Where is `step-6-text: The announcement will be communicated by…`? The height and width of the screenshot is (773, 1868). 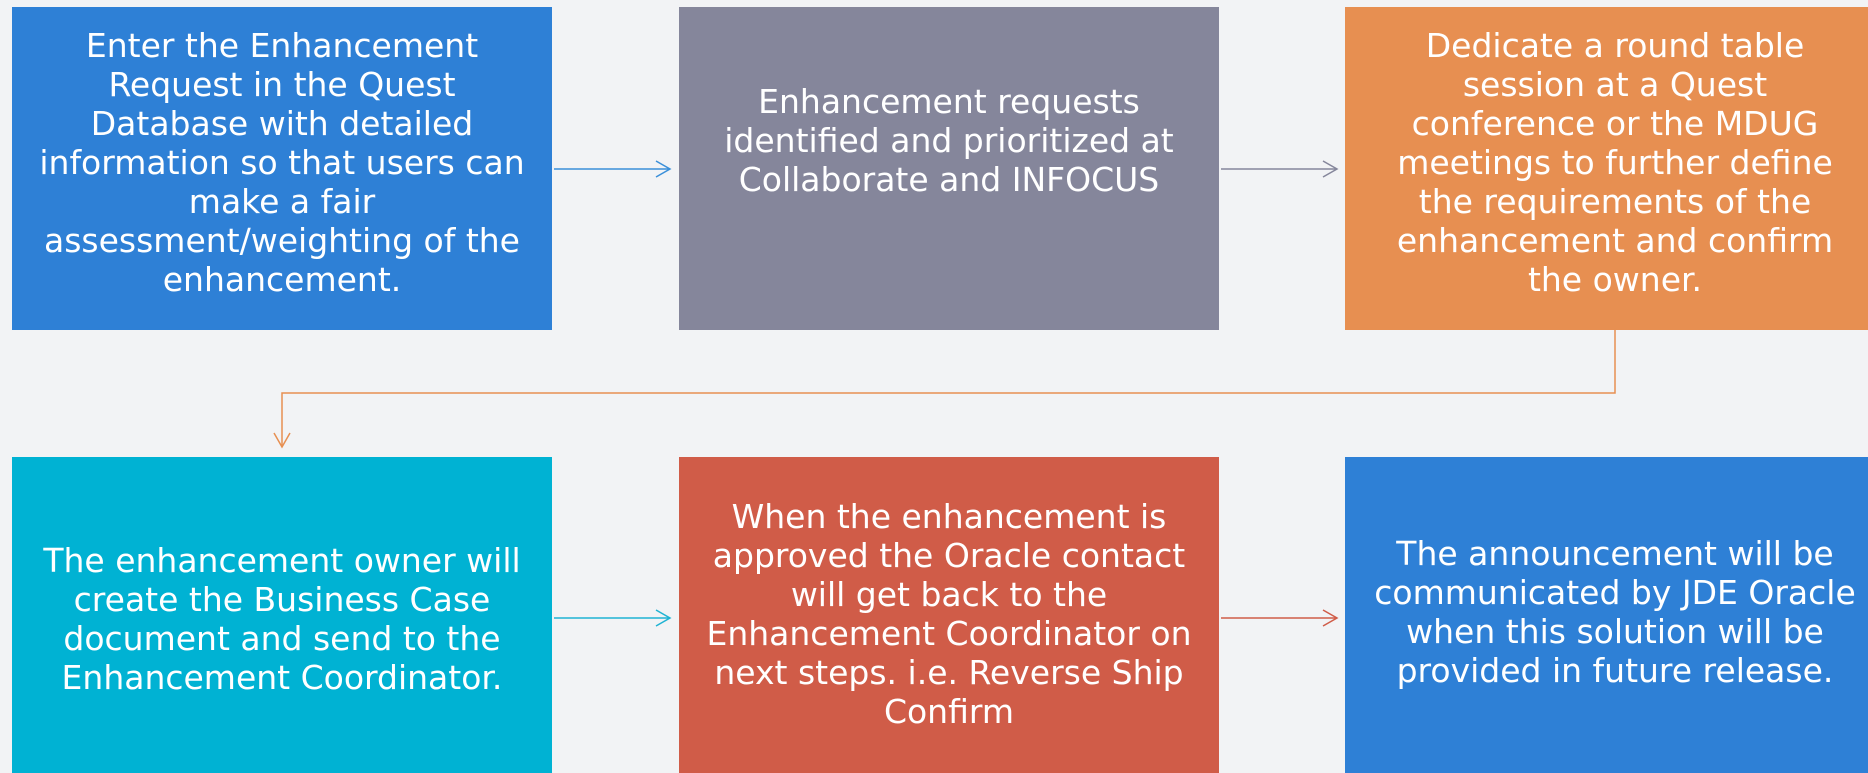
step-6-text: The announcement will be communicated by… is located at coordinates (1615, 611).